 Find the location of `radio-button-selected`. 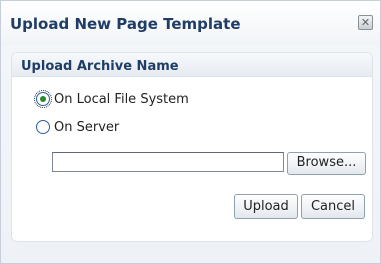

radio-button-selected is located at coordinates (43, 99).